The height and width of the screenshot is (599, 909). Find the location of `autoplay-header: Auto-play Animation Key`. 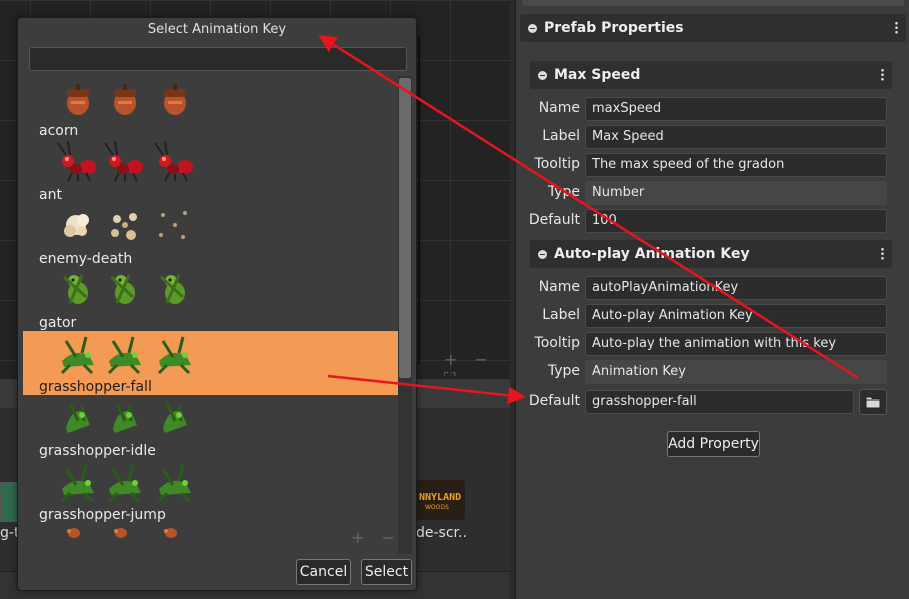

autoplay-header: Auto-play Animation Key is located at coordinates (711, 254).